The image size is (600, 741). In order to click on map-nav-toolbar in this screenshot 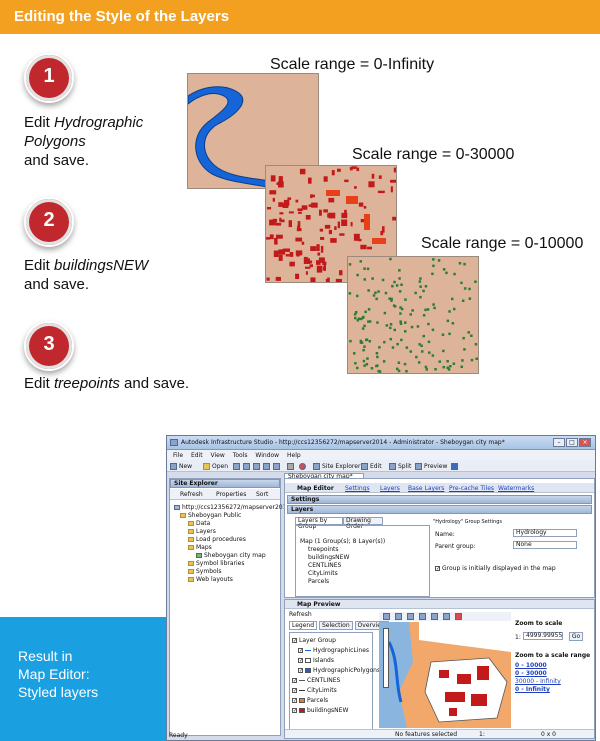, I will do `click(445, 616)`.